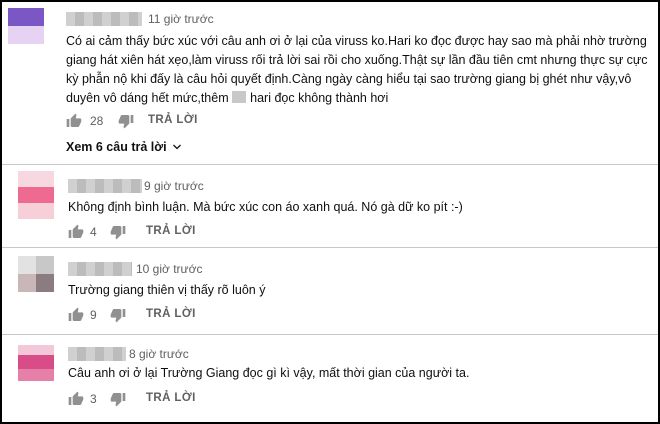 Image resolution: width=660 pixels, height=424 pixels. I want to click on comment-actions: 9 TRẢ LỜI, so click(168, 316).